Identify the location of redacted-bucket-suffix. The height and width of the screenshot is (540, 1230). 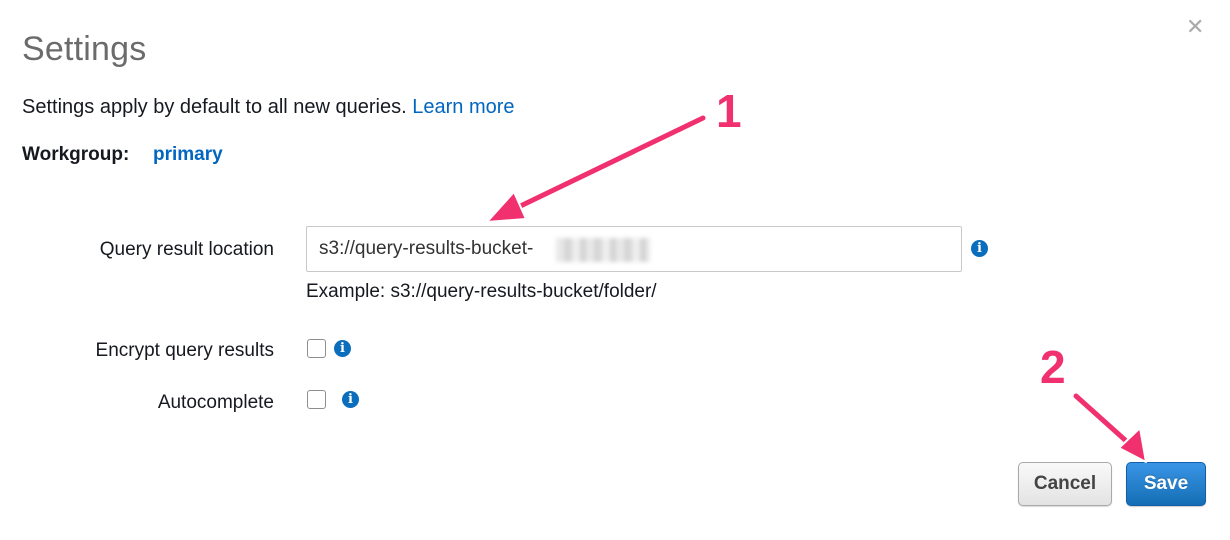
(603, 250).